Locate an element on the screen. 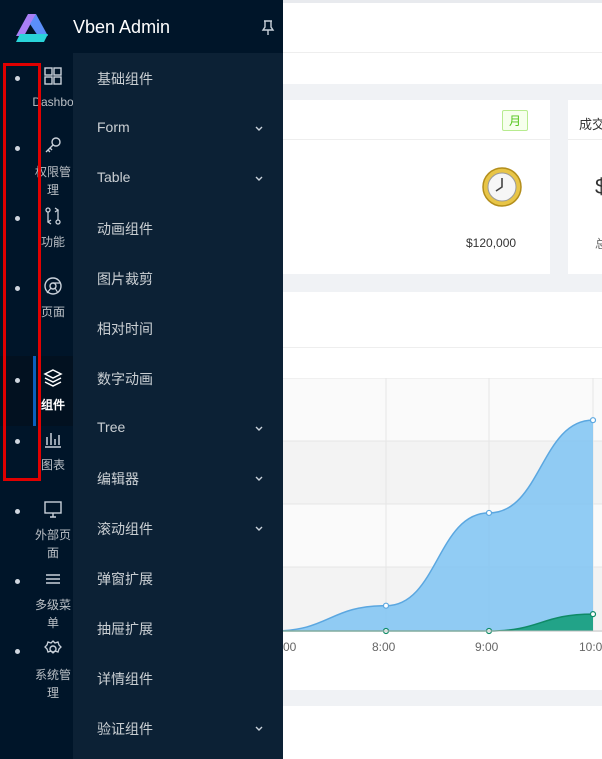 Image resolution: width=602 pixels, height=759 pixels. chart-card-header is located at coordinates (442, 320).